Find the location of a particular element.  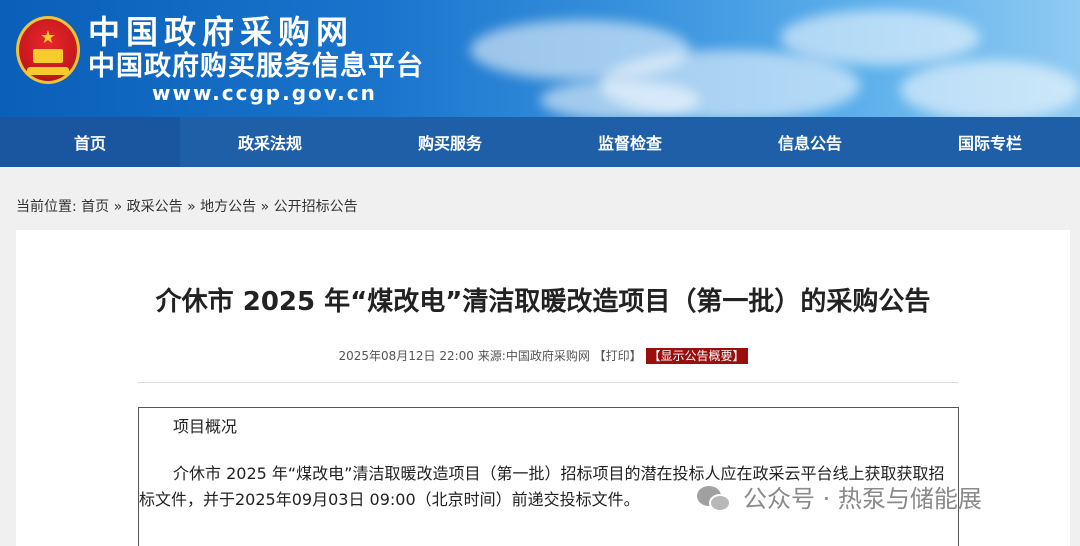

print-link: 【打印】 is located at coordinates (618, 356).